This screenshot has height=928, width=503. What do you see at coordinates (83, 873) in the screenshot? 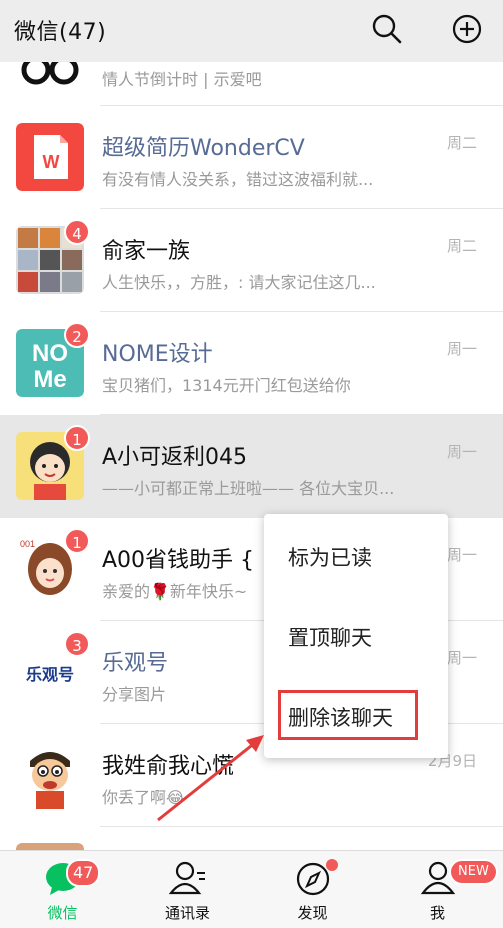
I see `tab-badge: 47` at bounding box center [83, 873].